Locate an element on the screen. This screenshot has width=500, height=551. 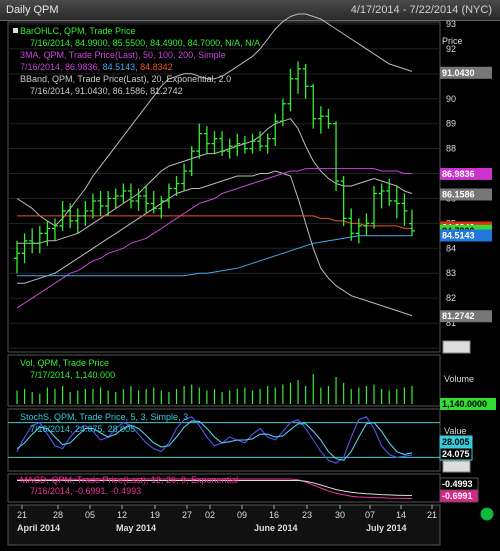
price-value-tag-label: 81.2742 is located at coordinates (458, 316).